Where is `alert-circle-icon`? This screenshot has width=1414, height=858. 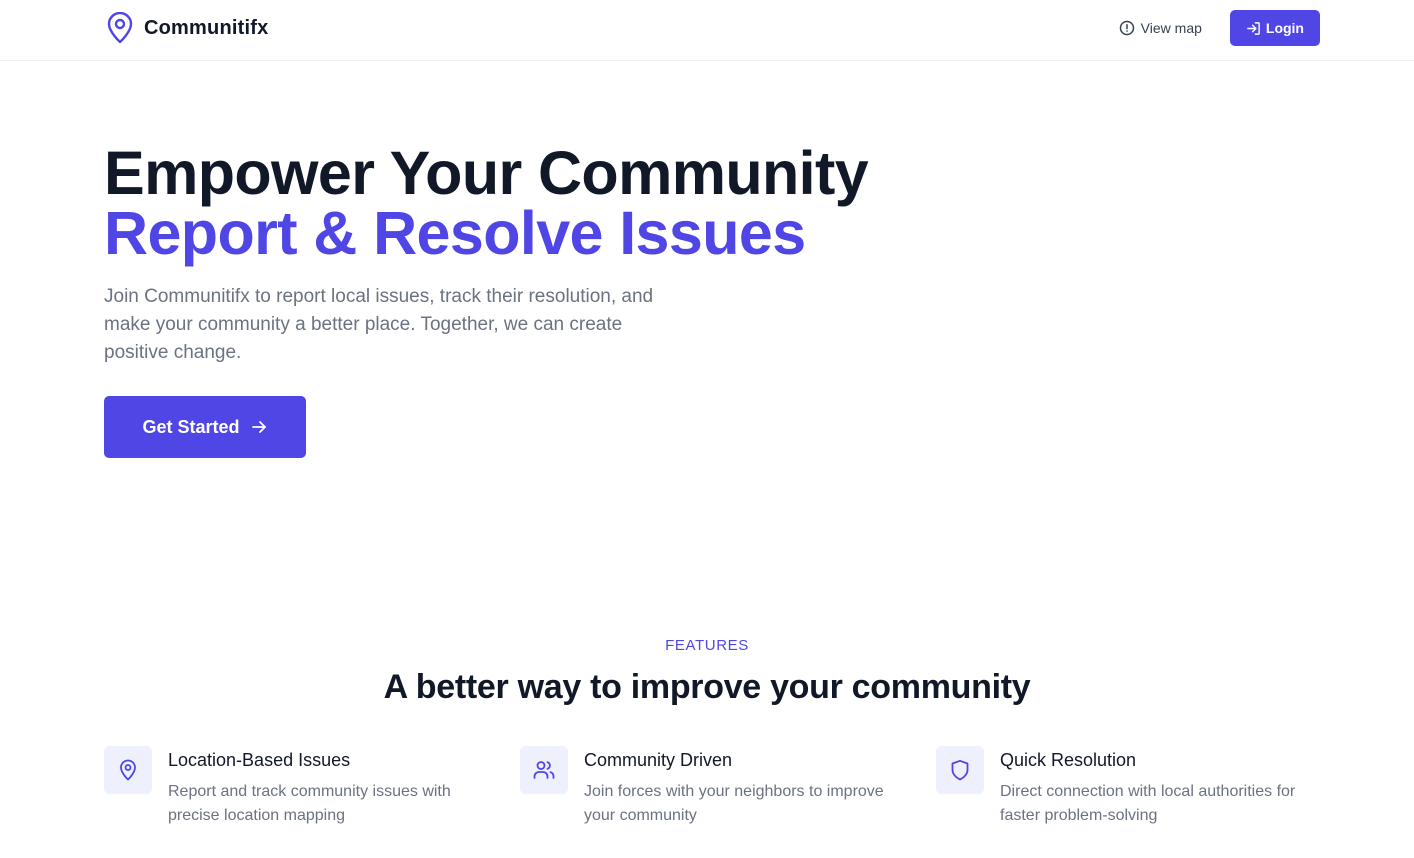
alert-circle-icon is located at coordinates (1126, 28).